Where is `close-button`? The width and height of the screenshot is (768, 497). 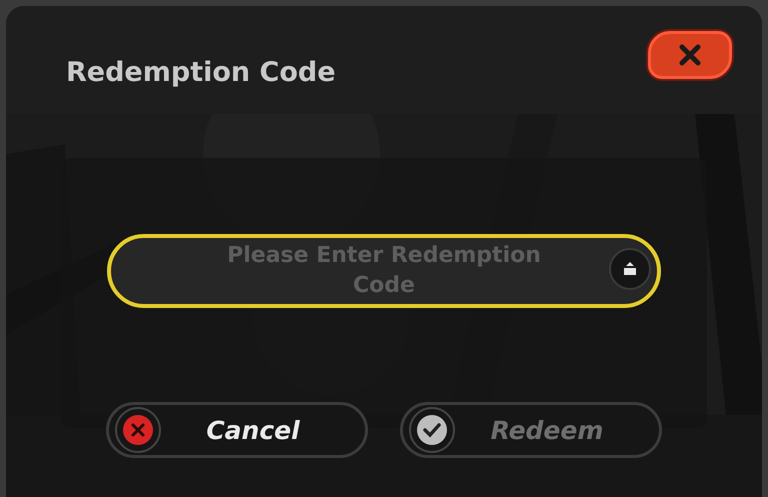
close-button is located at coordinates (690, 55).